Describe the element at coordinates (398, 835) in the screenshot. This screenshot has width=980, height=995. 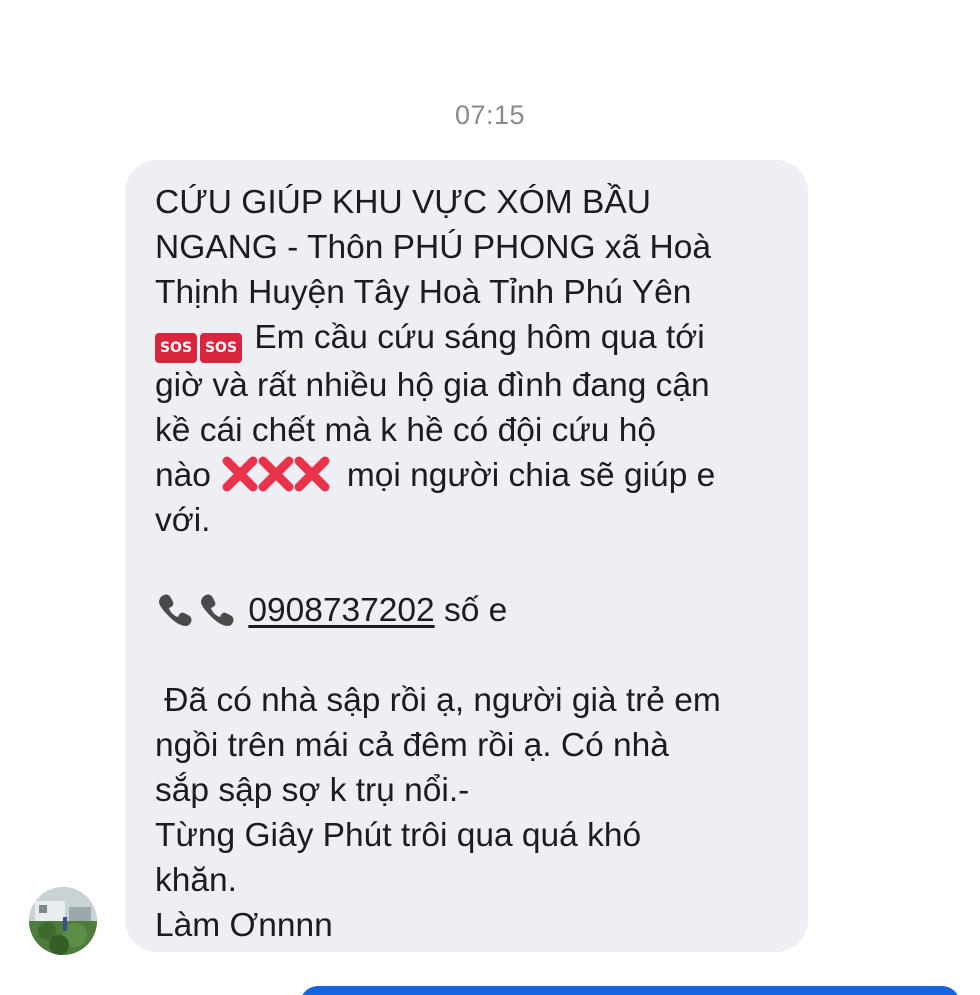
I see `message-line: Từng Giây Phút trôi qua quá khó` at that location.